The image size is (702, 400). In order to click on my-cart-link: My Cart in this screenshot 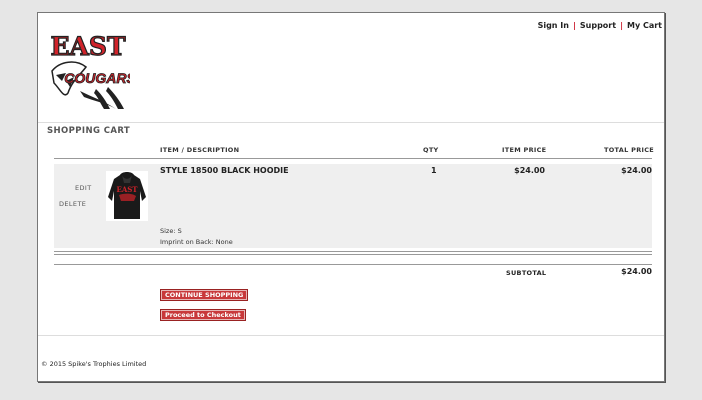, I will do `click(644, 25)`.